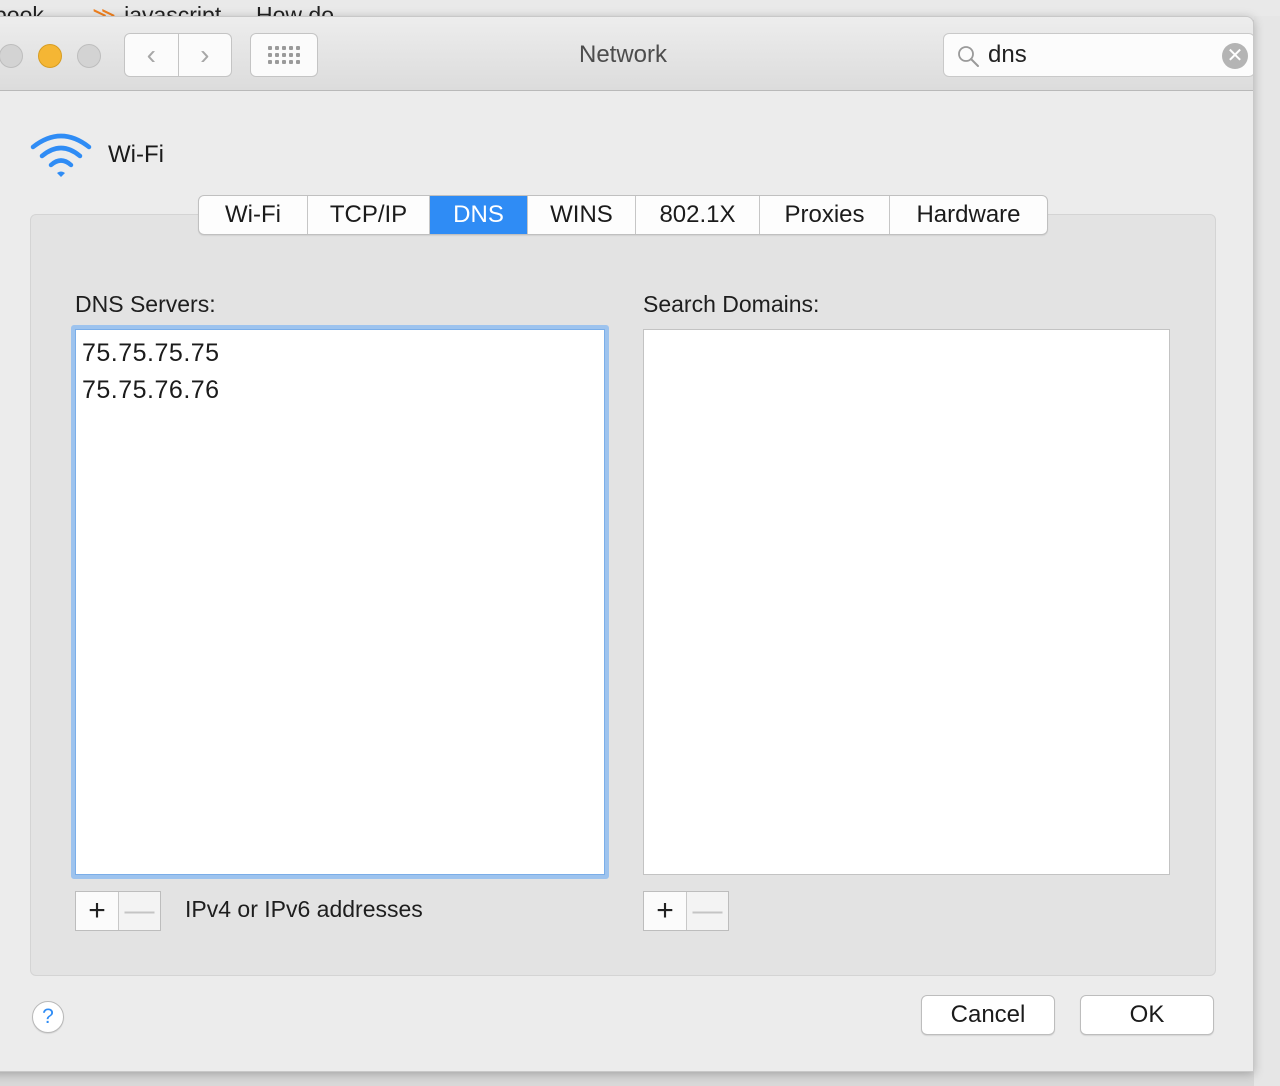  What do you see at coordinates (824, 215) in the screenshot?
I see `tab-proxies: Proxies` at bounding box center [824, 215].